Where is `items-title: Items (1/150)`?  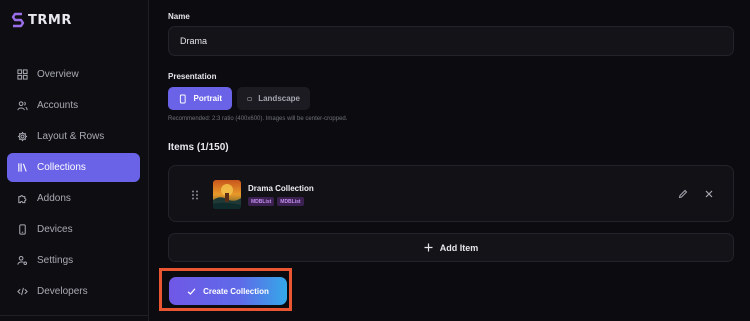 items-title: Items (1/150) is located at coordinates (198, 147).